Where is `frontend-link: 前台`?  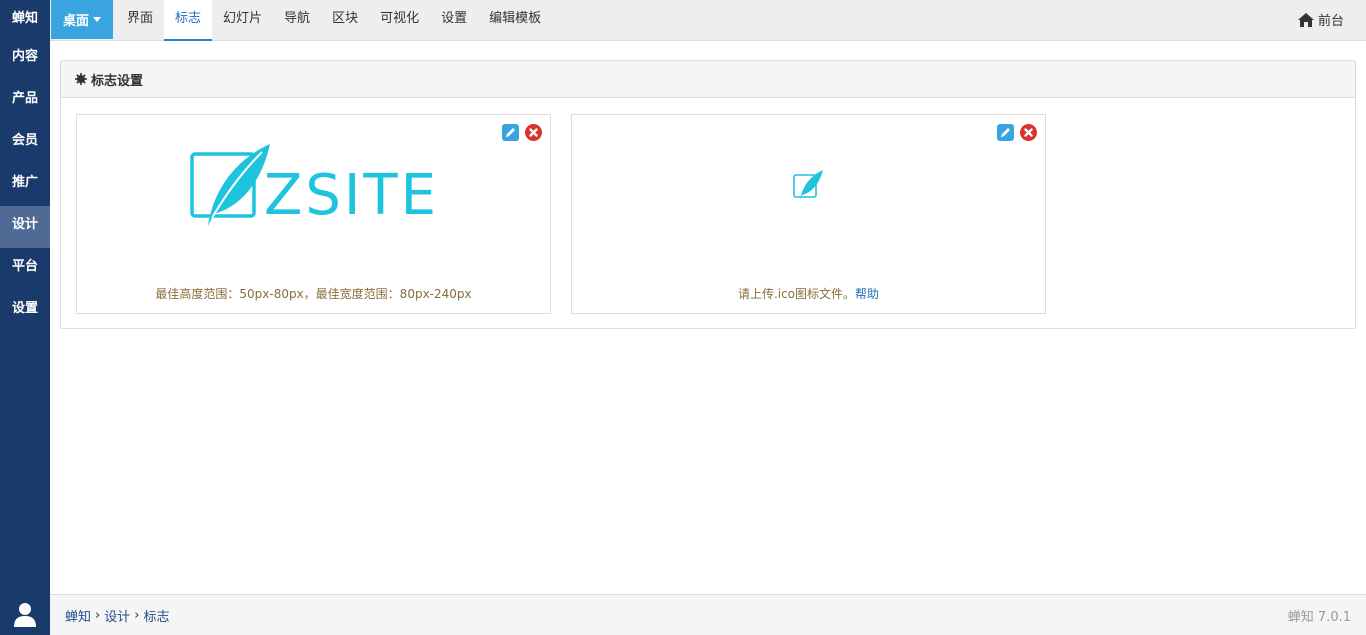 frontend-link: 前台 is located at coordinates (1320, 19).